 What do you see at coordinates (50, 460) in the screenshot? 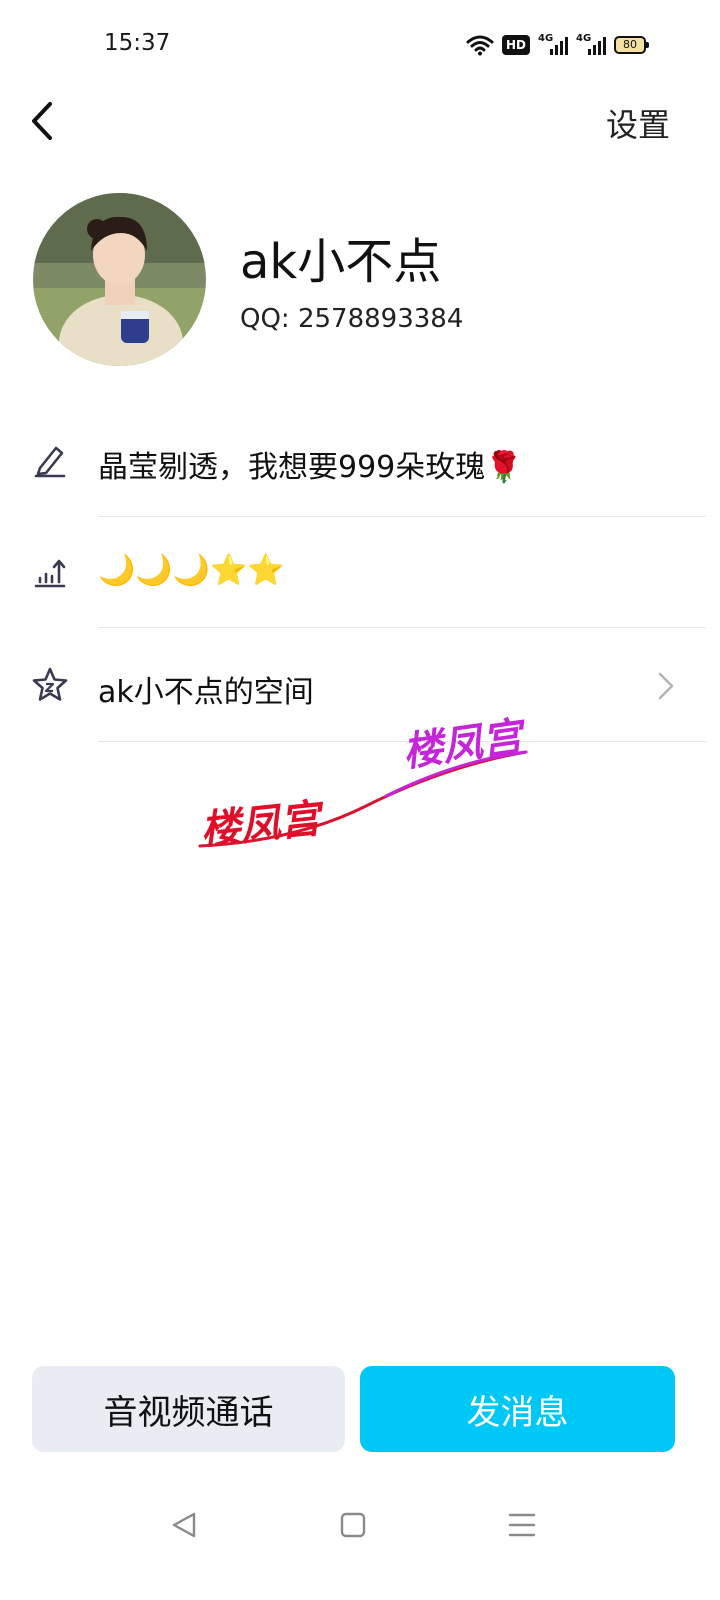
I see `pencil-icon` at bounding box center [50, 460].